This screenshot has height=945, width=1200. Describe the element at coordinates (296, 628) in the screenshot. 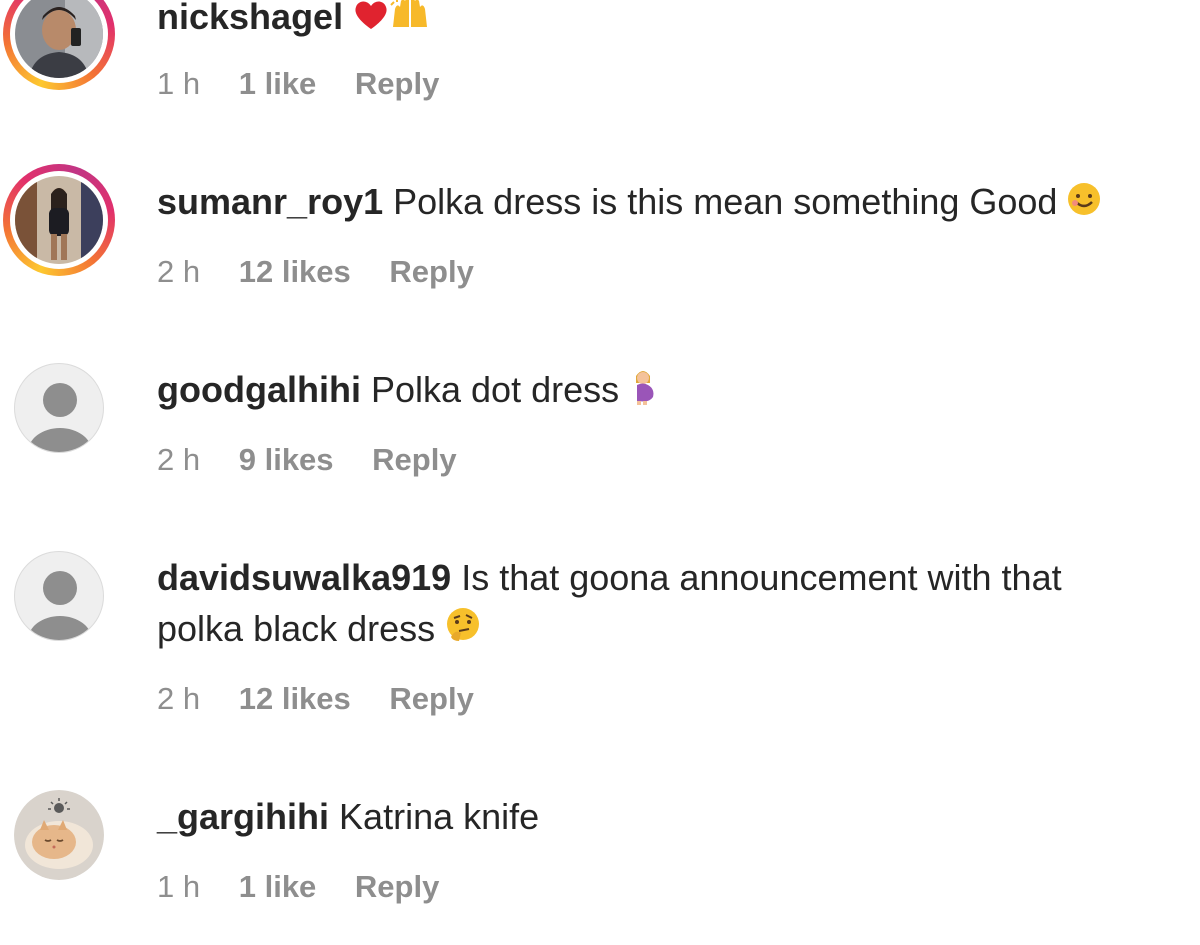

I see `comment-text-line-2: polka black dress` at that location.